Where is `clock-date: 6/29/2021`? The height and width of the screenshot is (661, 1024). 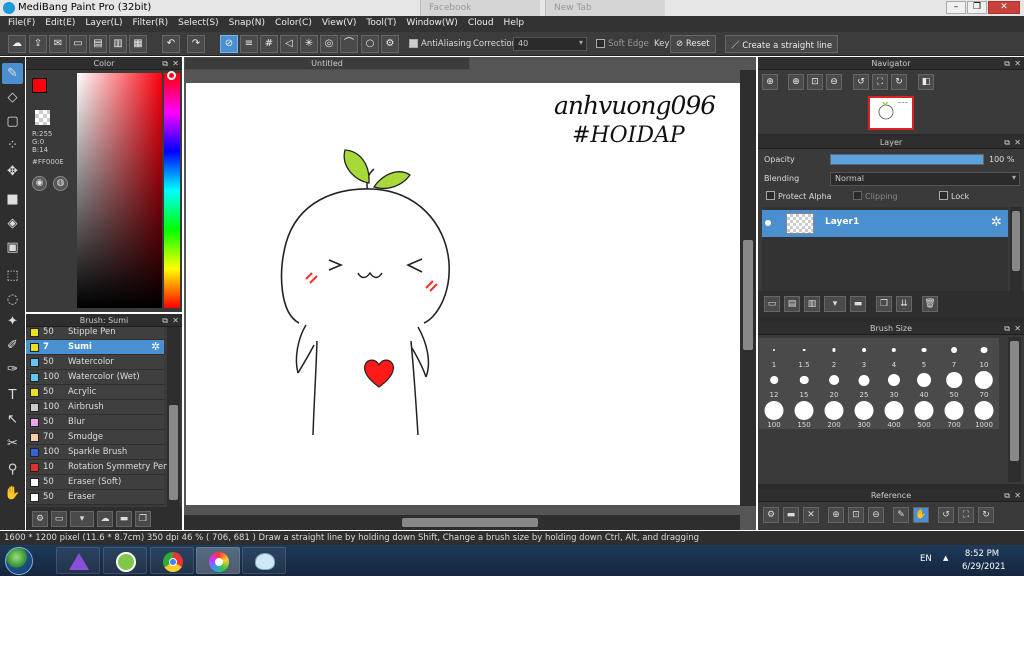 clock-date: 6/29/2021 is located at coordinates (984, 567).